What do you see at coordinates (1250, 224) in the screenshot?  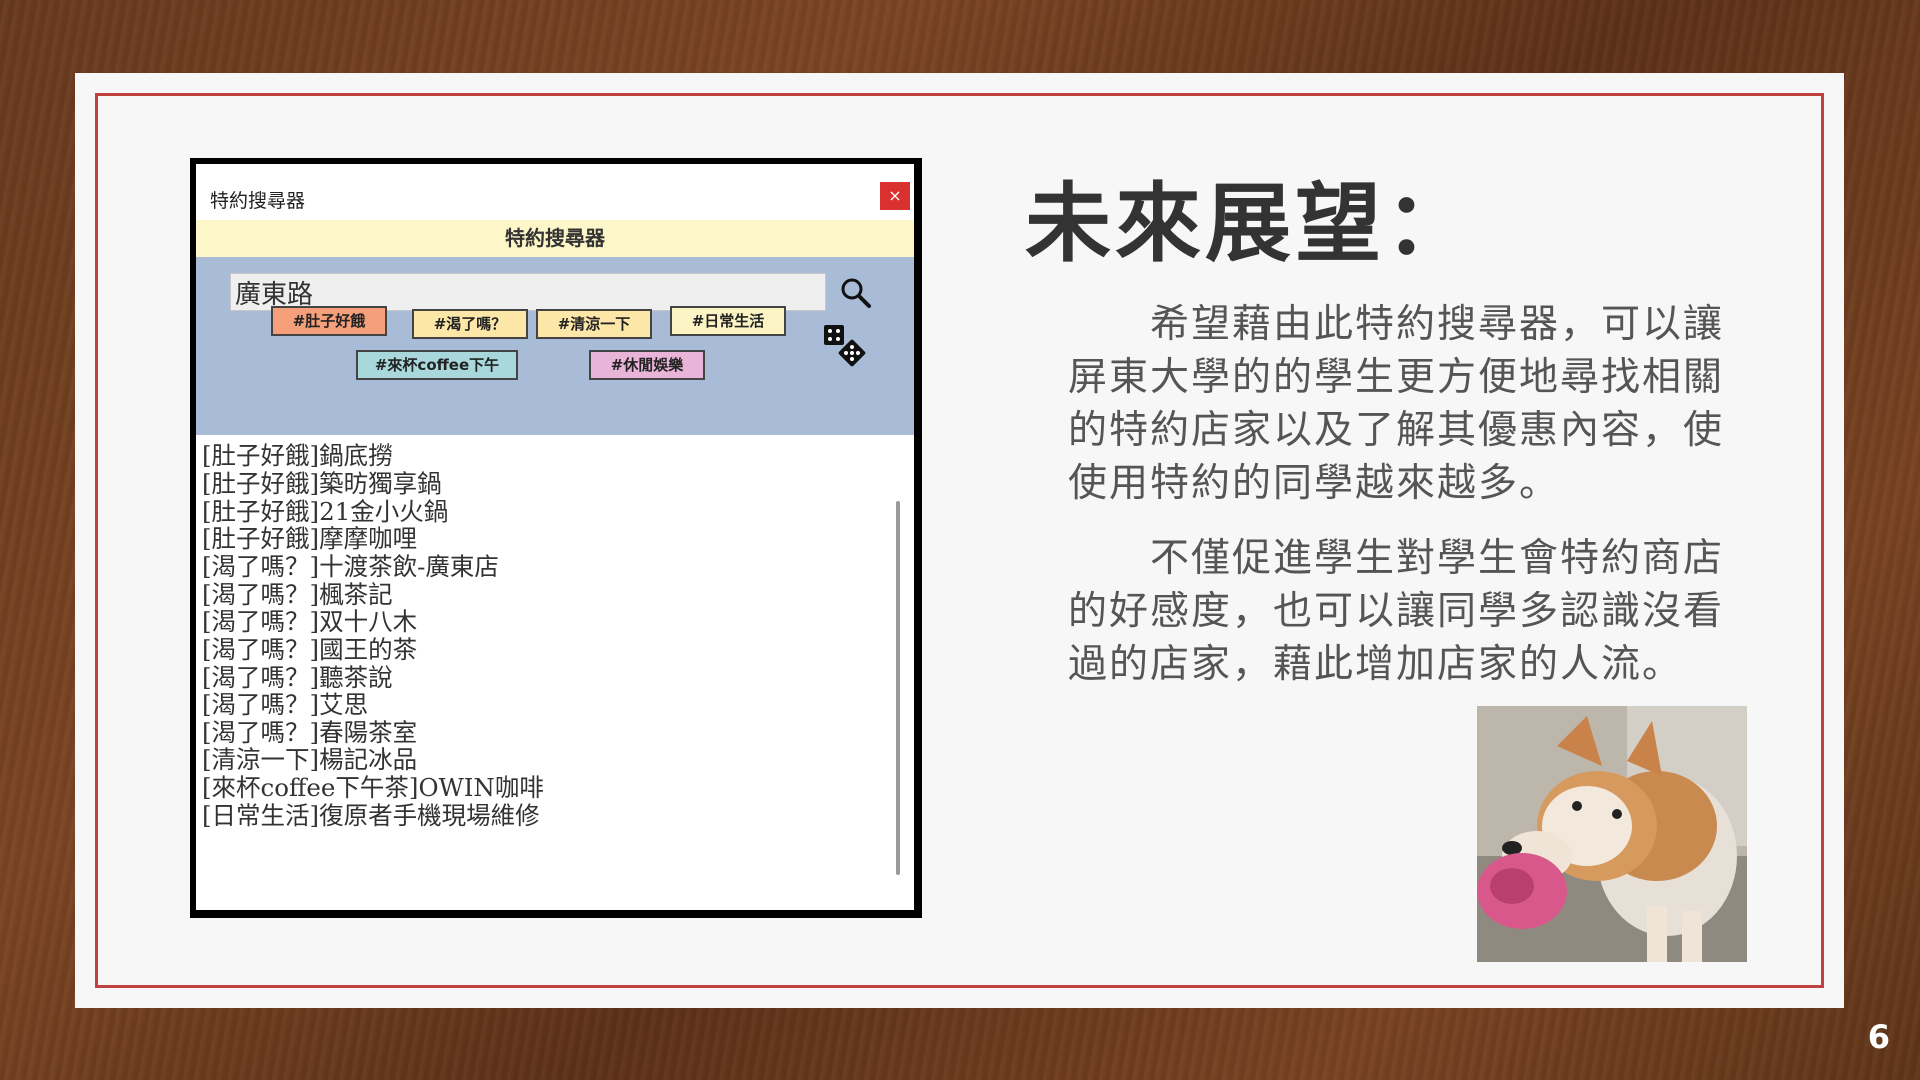 I see `slide-heading: 未來展望：` at bounding box center [1250, 224].